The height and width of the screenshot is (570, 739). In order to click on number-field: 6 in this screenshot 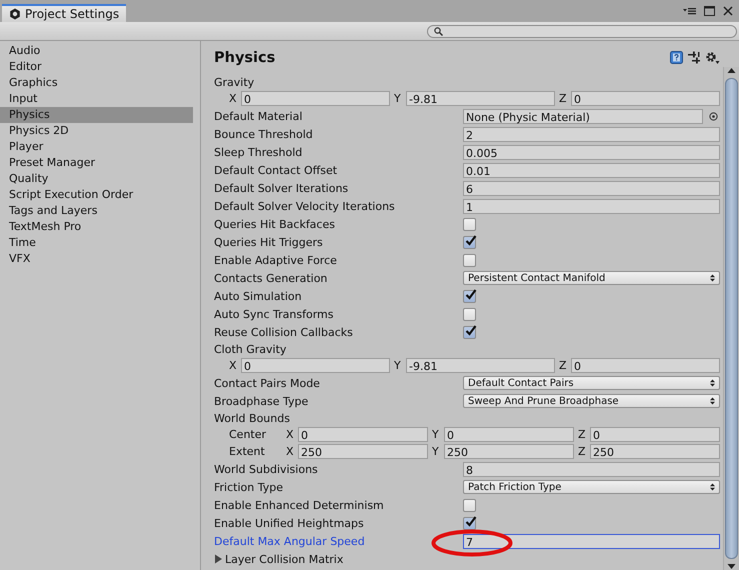, I will do `click(591, 188)`.